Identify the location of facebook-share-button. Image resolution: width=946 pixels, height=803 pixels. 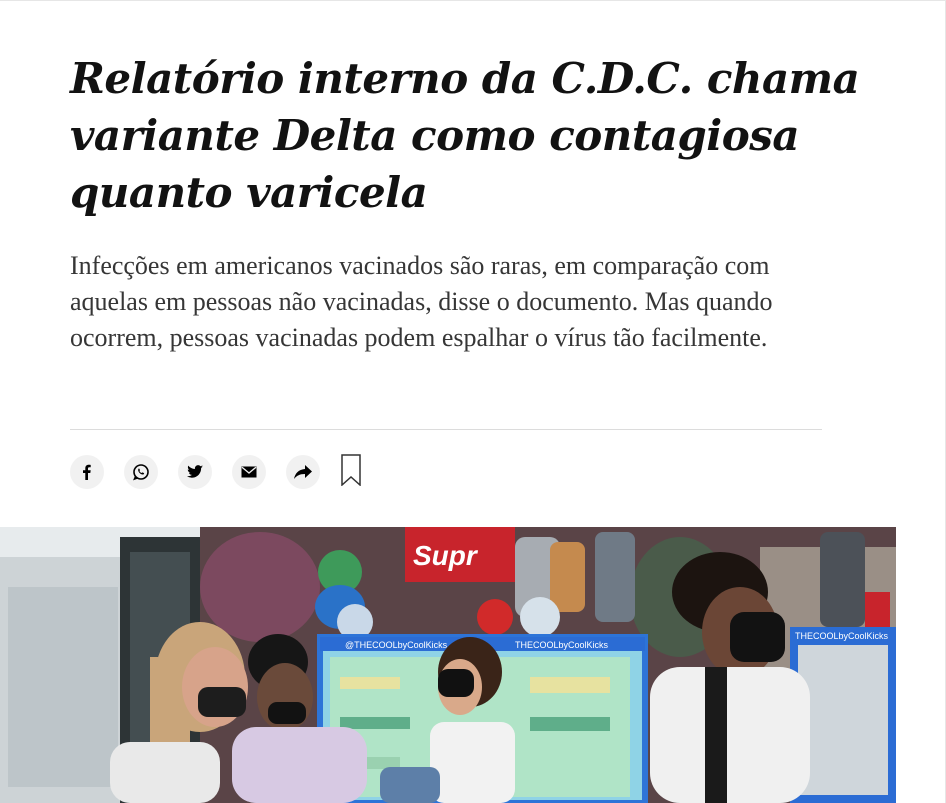
(87, 472).